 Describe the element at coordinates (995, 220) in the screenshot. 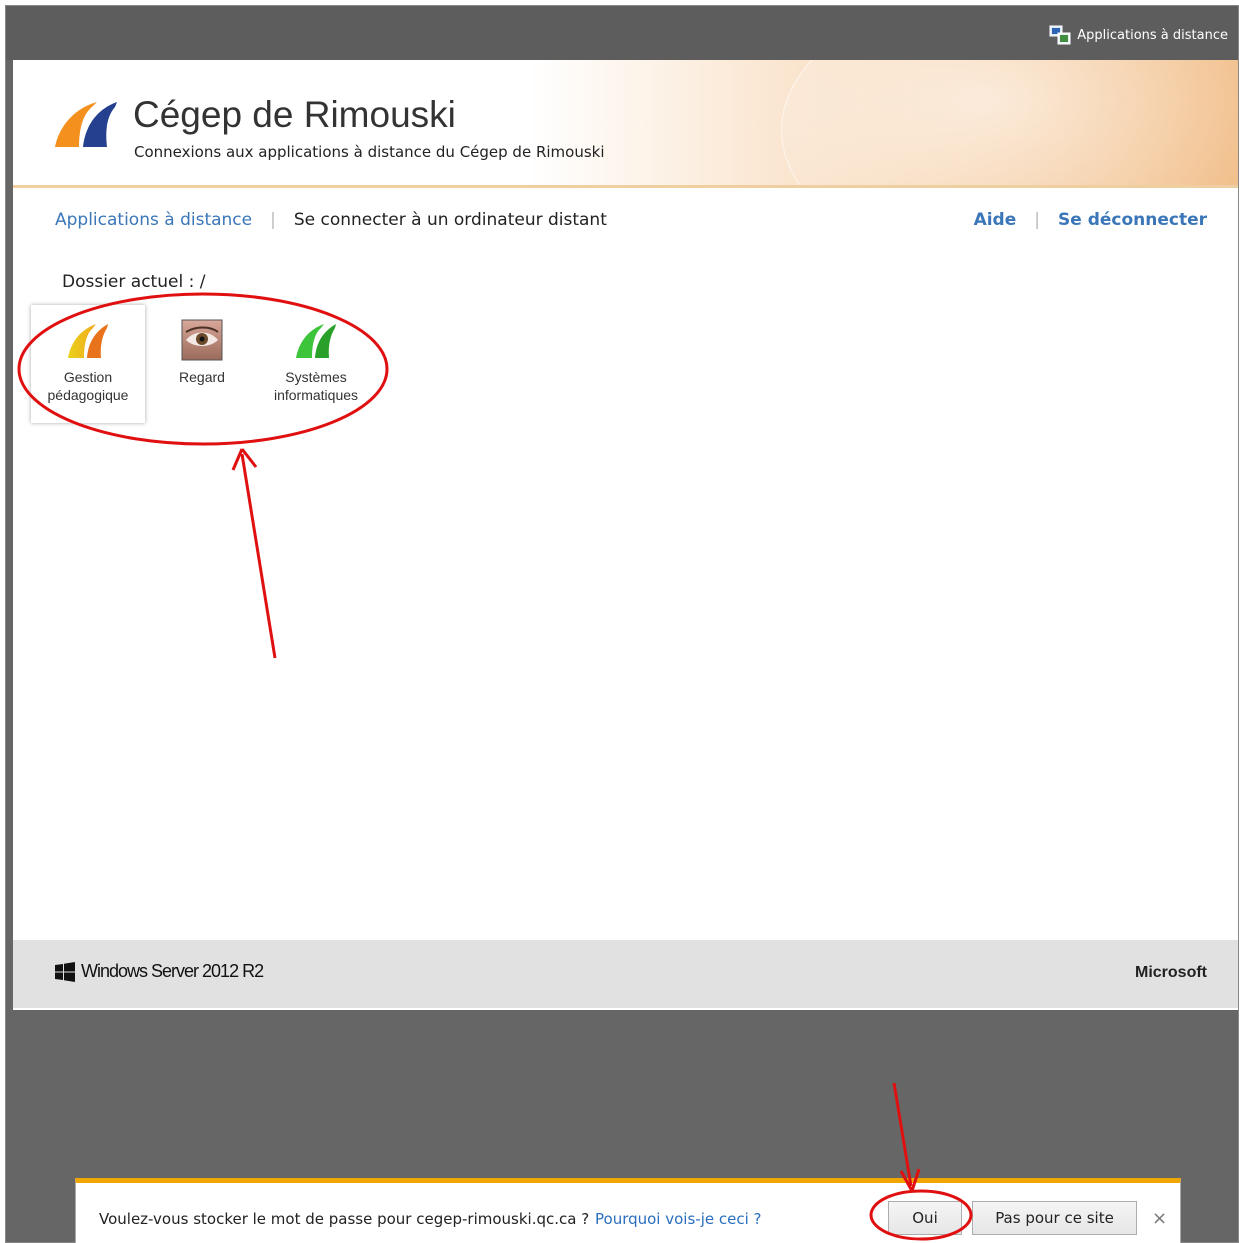

I see `nav-help: Aide` at that location.